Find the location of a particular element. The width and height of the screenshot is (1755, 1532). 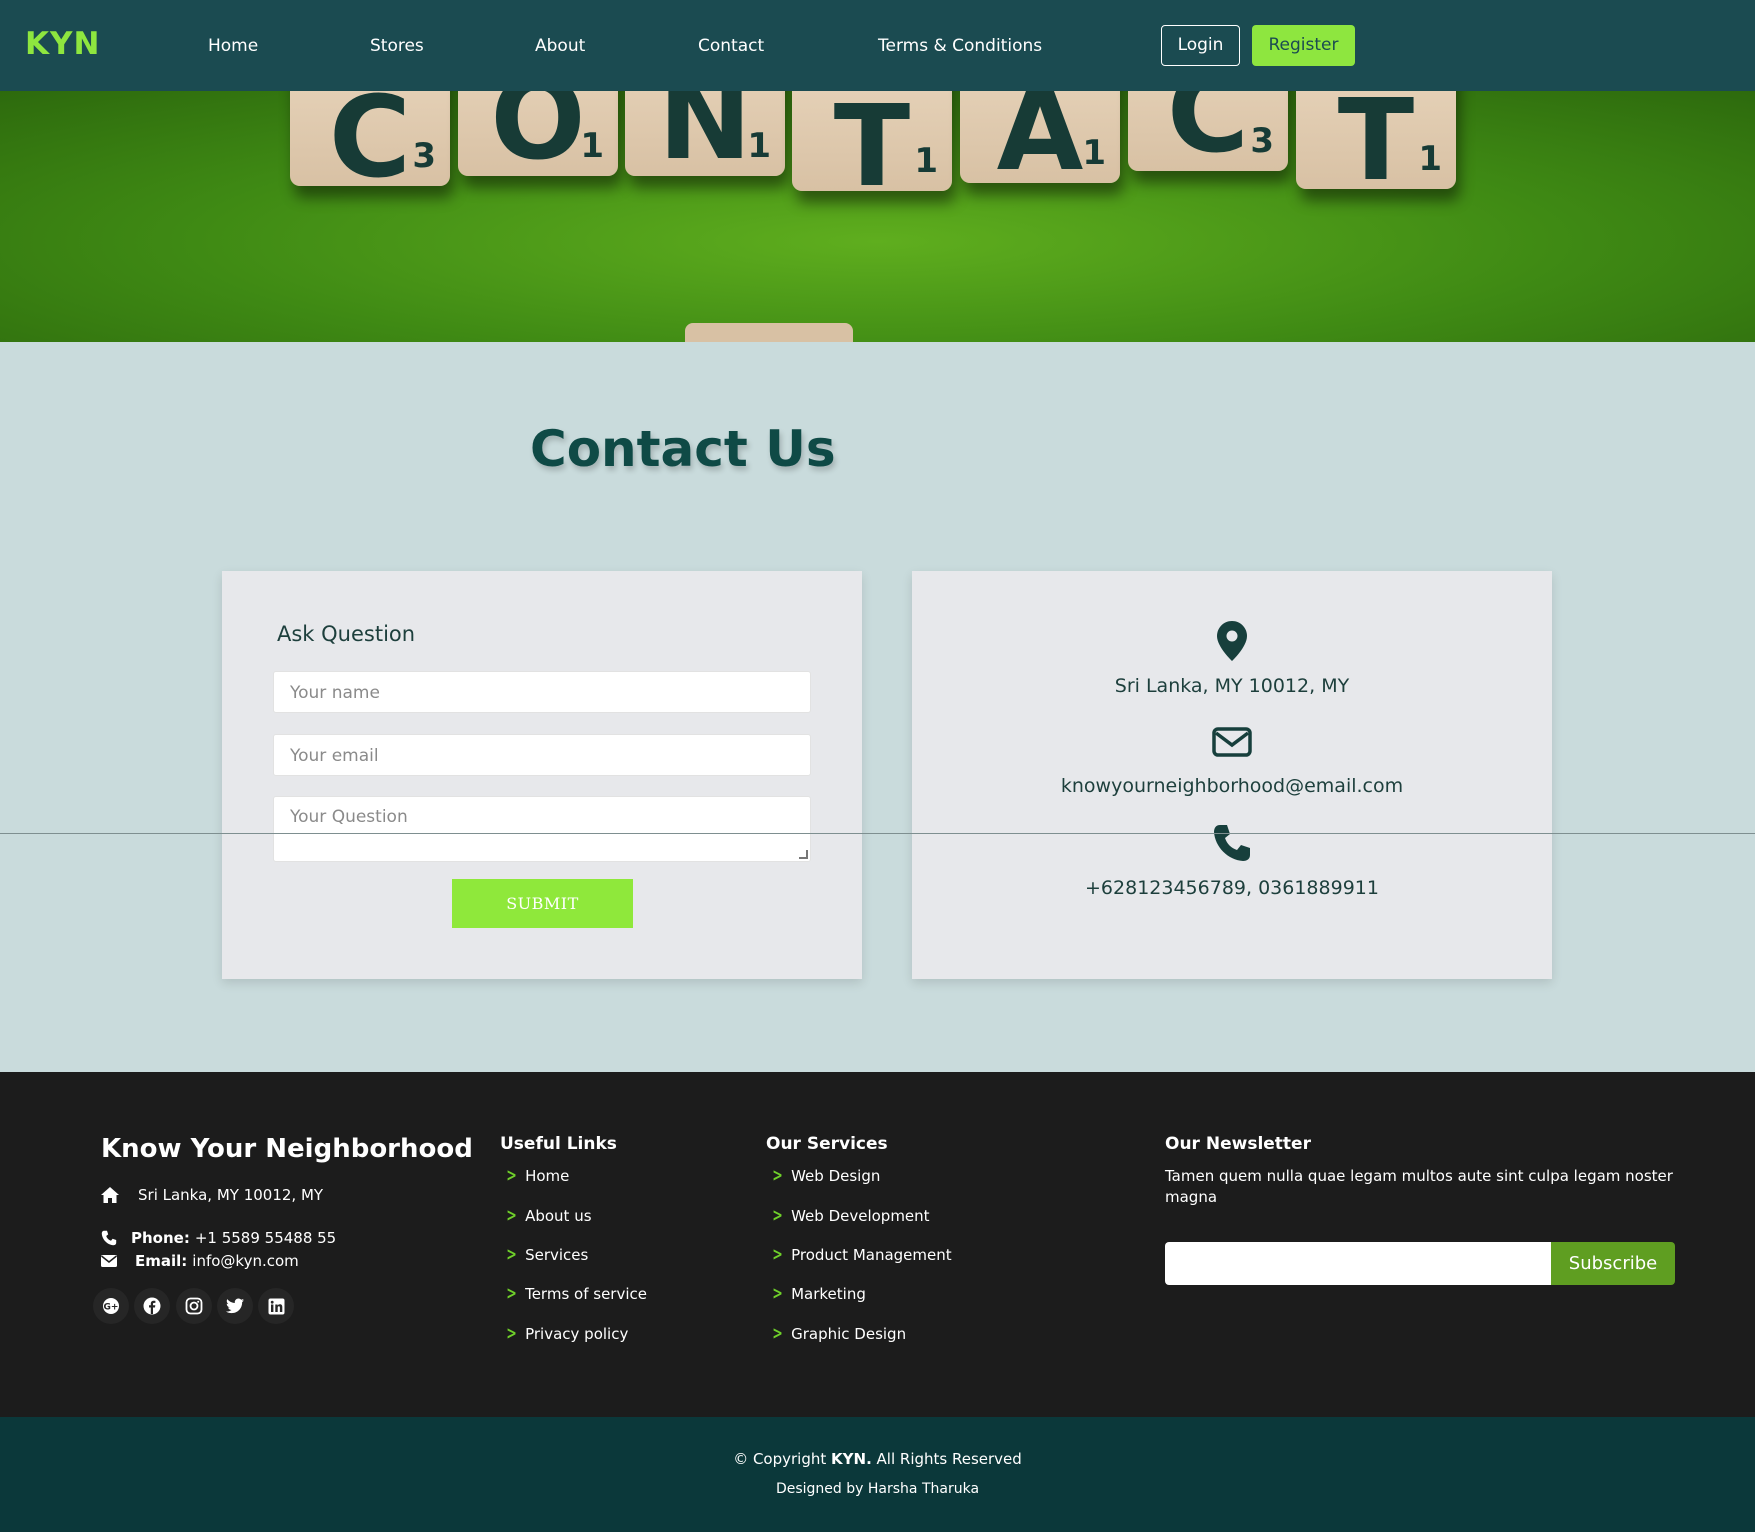

resize-grip-icon is located at coordinates (803, 854).